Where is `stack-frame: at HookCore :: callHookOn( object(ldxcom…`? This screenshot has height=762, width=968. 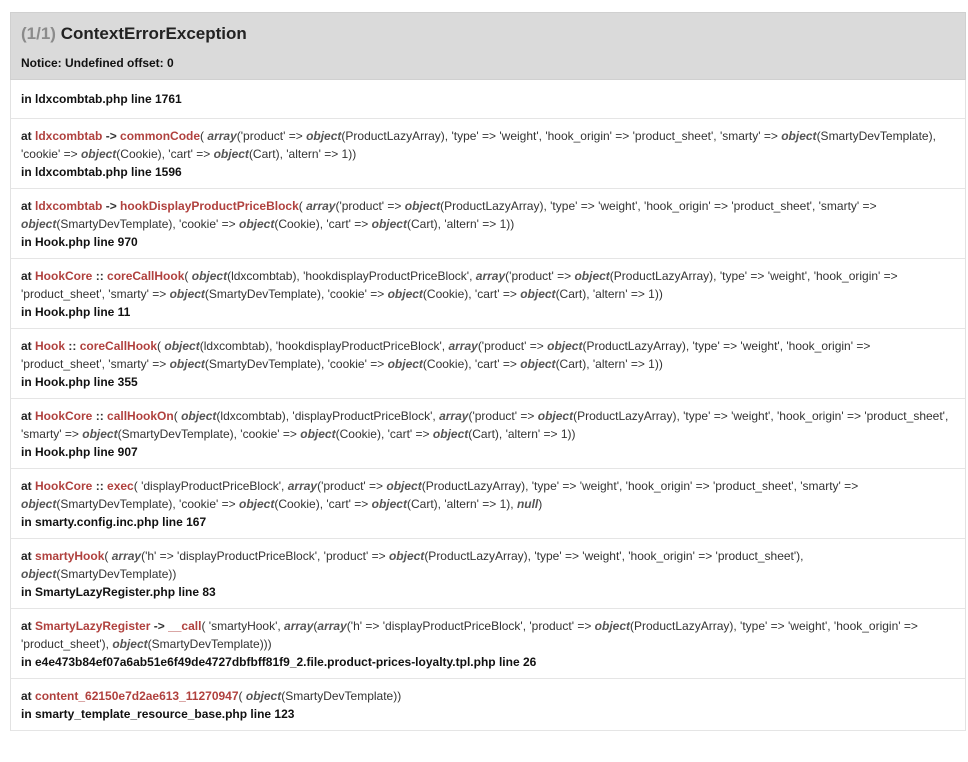
stack-frame: at HookCore :: callHookOn( object(ldxcom… is located at coordinates (488, 434).